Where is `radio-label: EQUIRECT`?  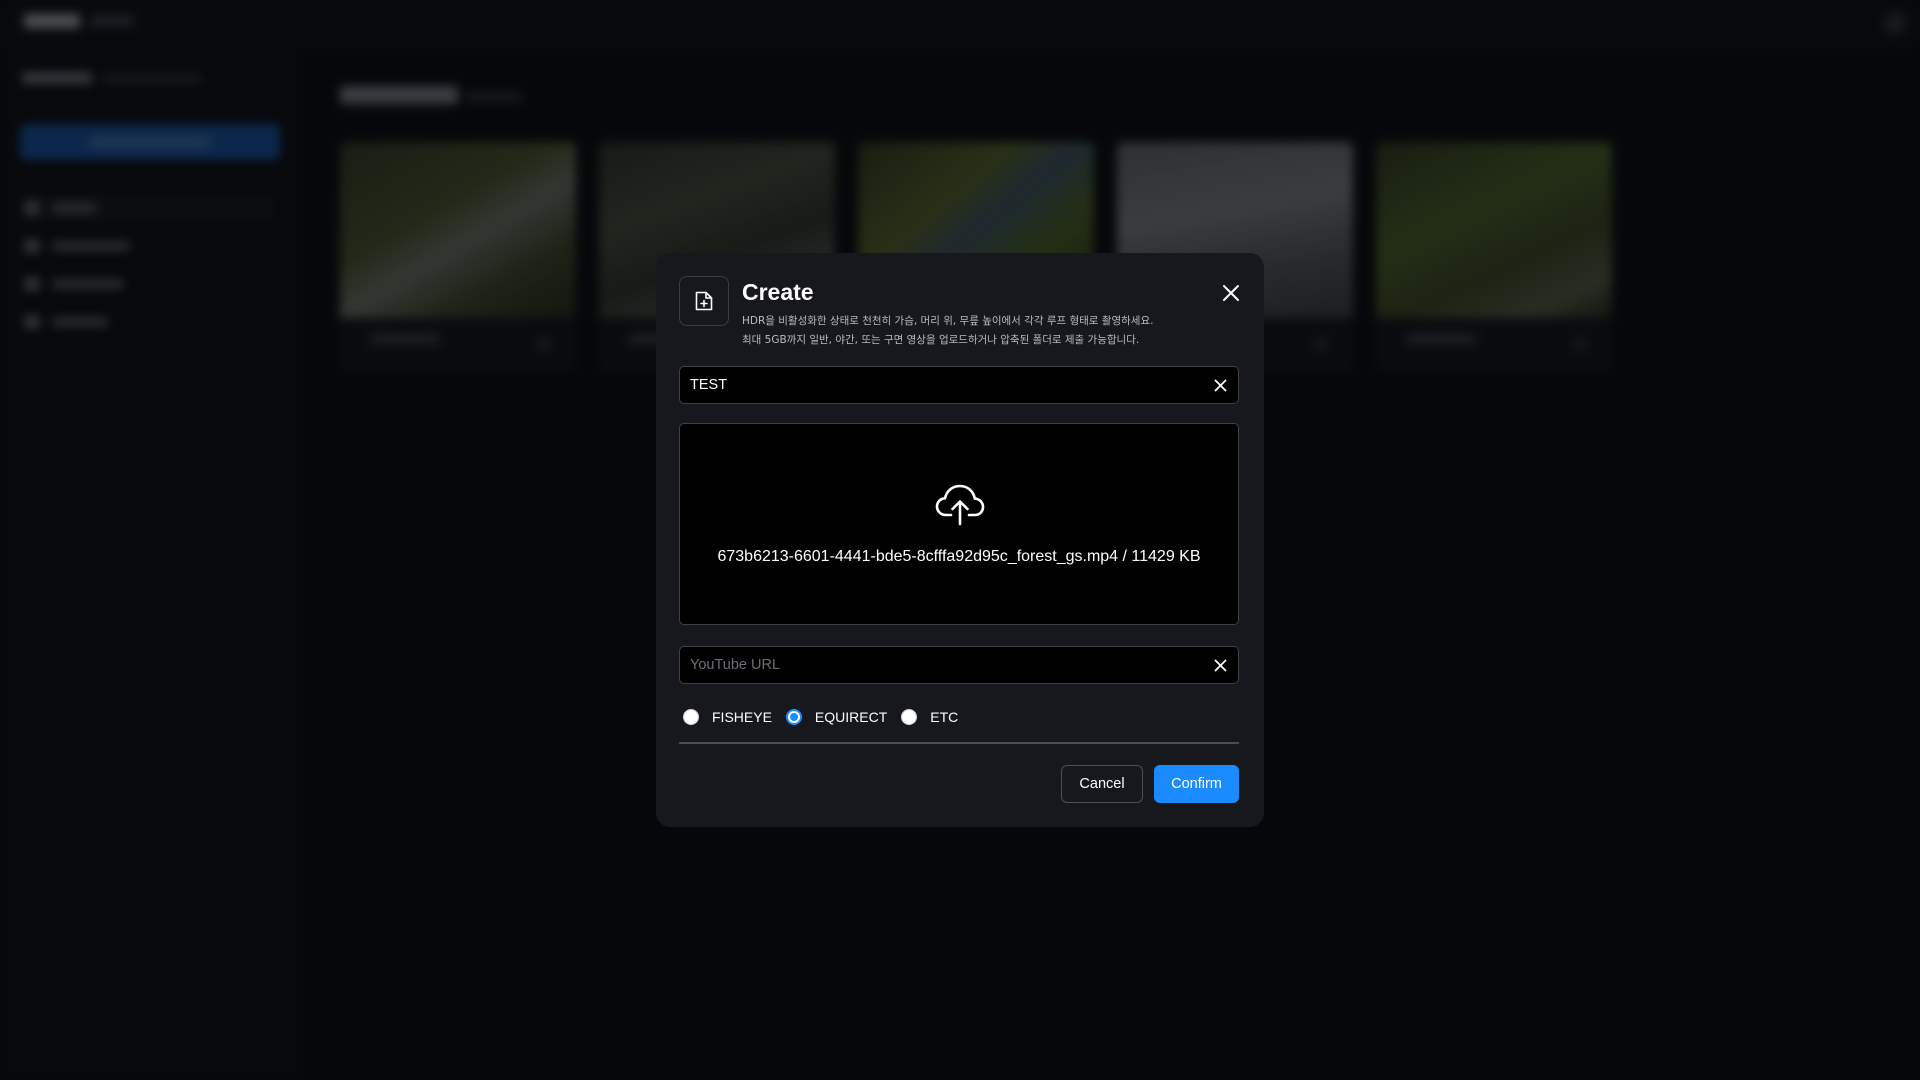 radio-label: EQUIRECT is located at coordinates (851, 717).